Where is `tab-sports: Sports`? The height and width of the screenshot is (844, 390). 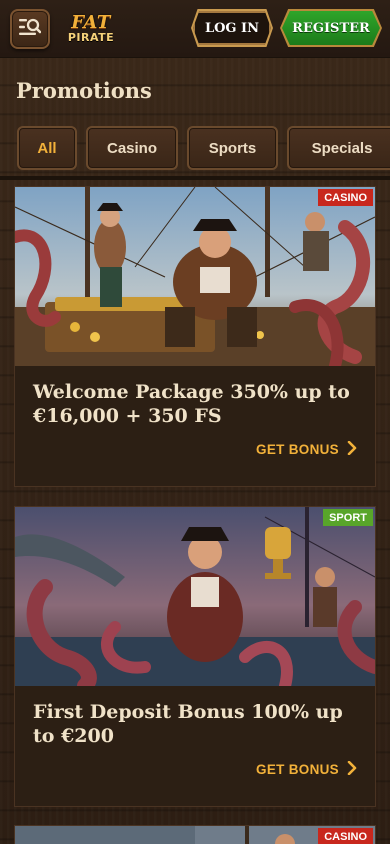
tab-sports: Sports is located at coordinates (232, 148).